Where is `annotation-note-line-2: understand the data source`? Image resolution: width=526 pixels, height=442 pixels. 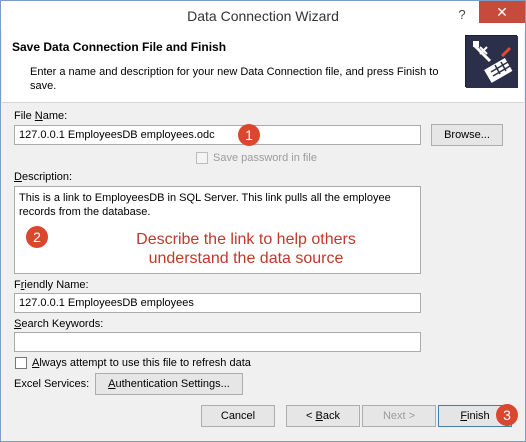 annotation-note-line-2: understand the data source is located at coordinates (246, 258).